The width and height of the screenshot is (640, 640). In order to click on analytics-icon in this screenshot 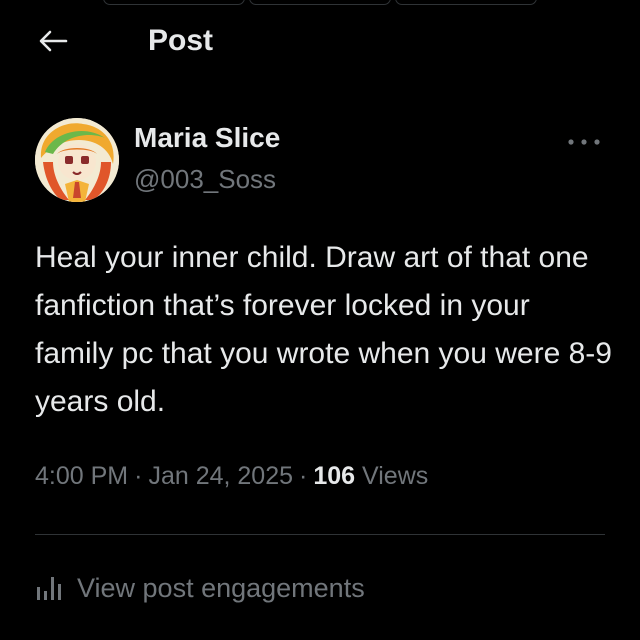, I will do `click(49, 588)`.